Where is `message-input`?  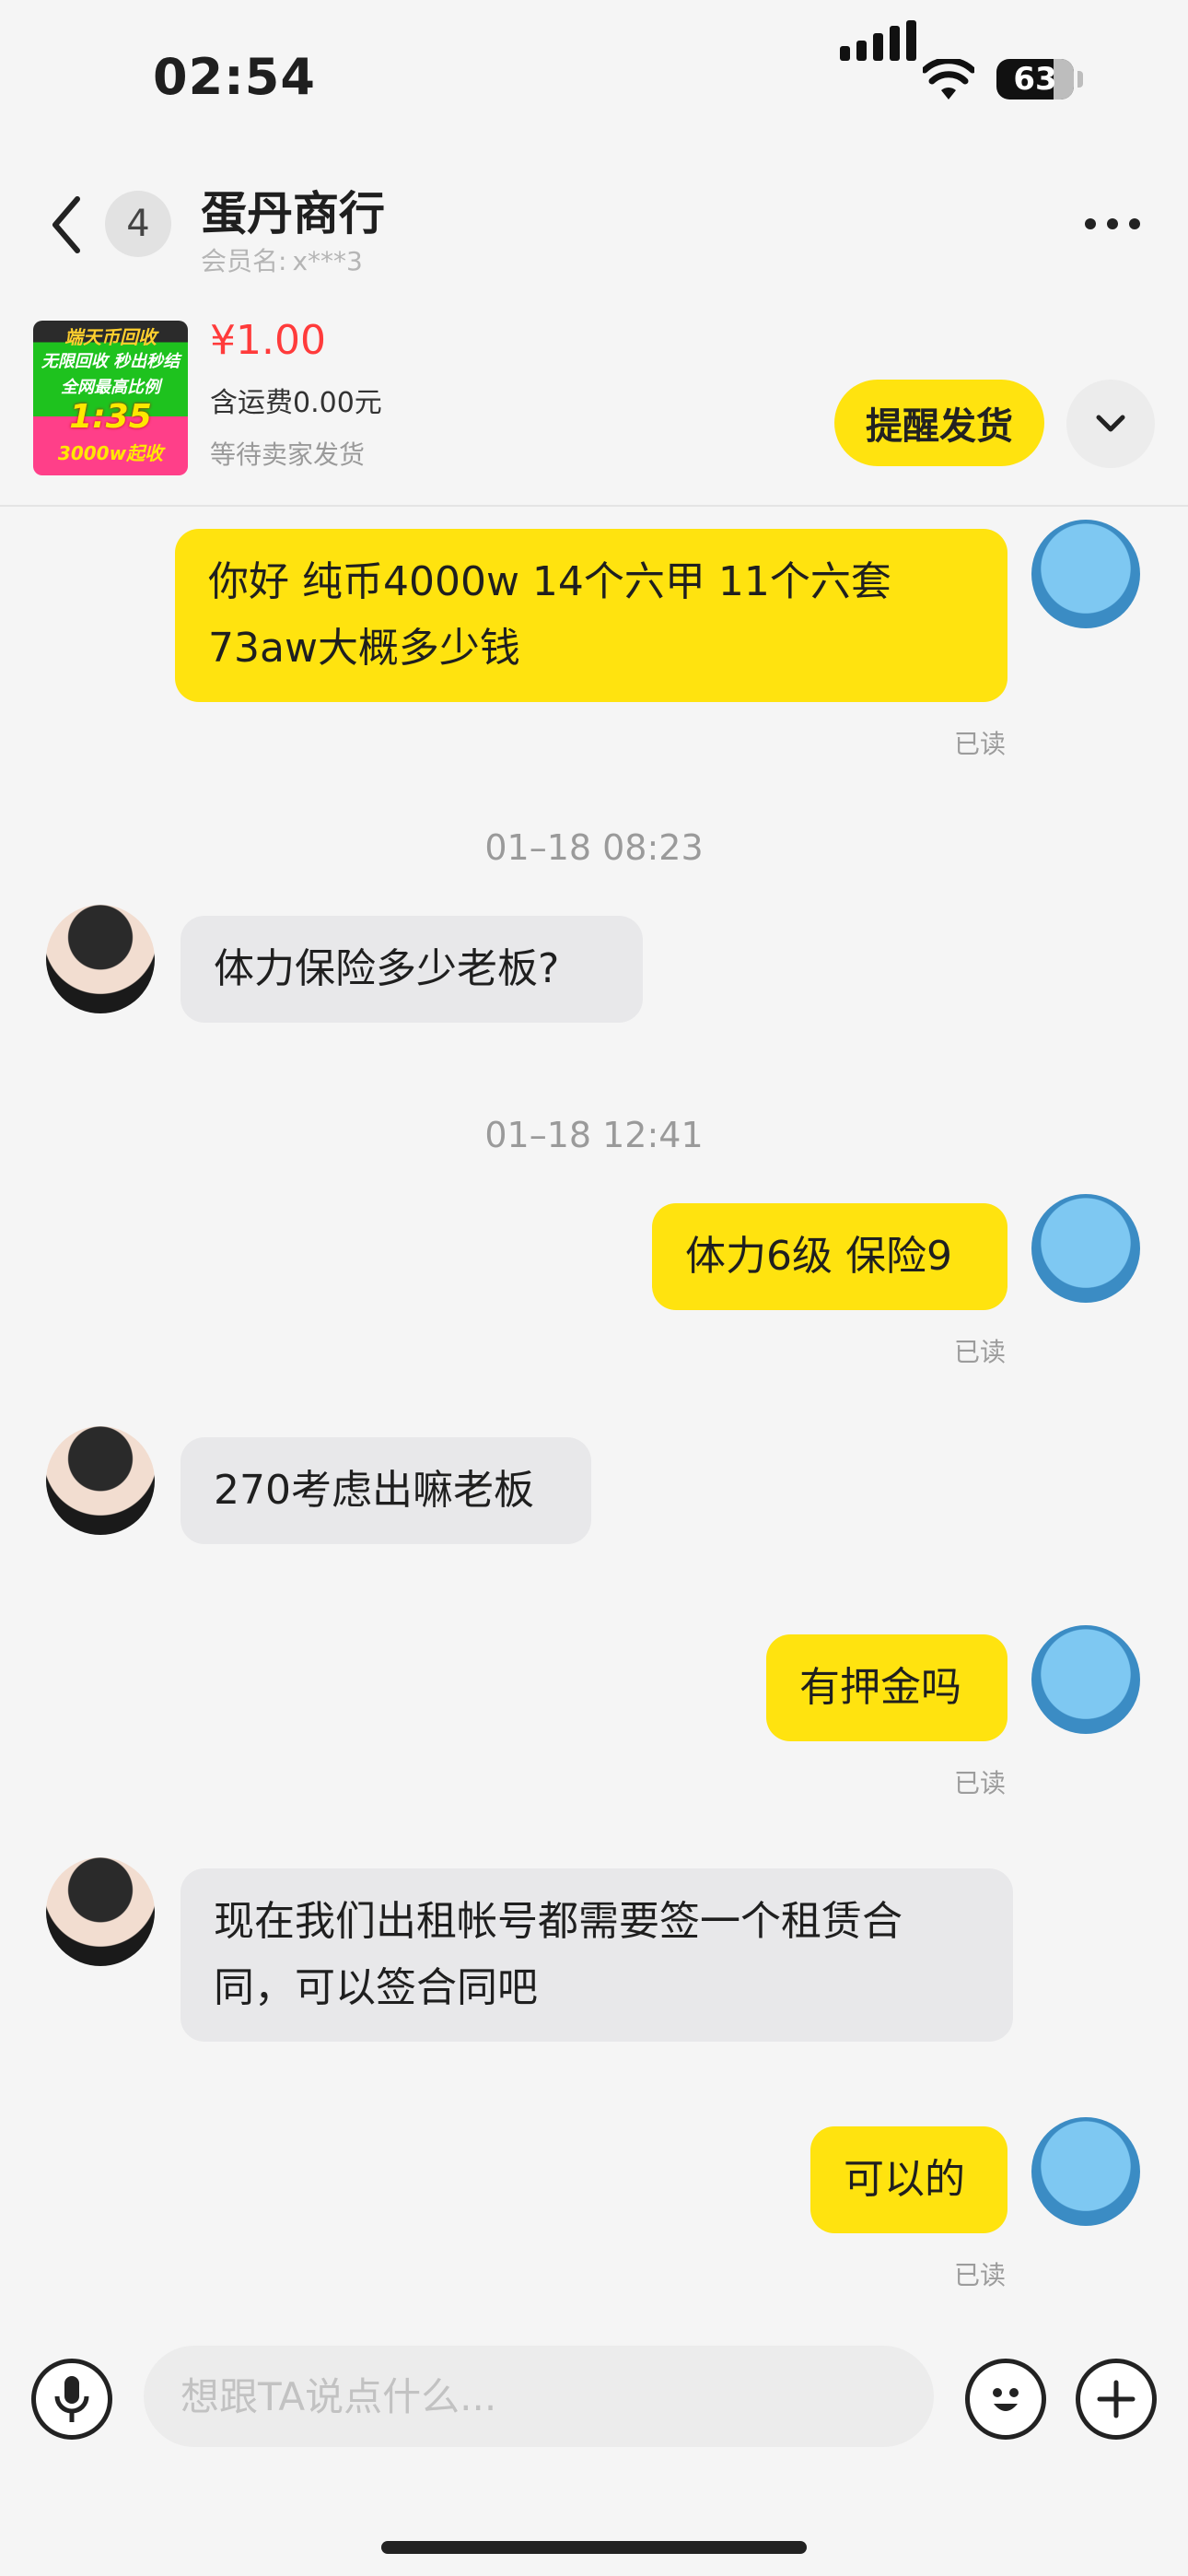 message-input is located at coordinates (539, 2396).